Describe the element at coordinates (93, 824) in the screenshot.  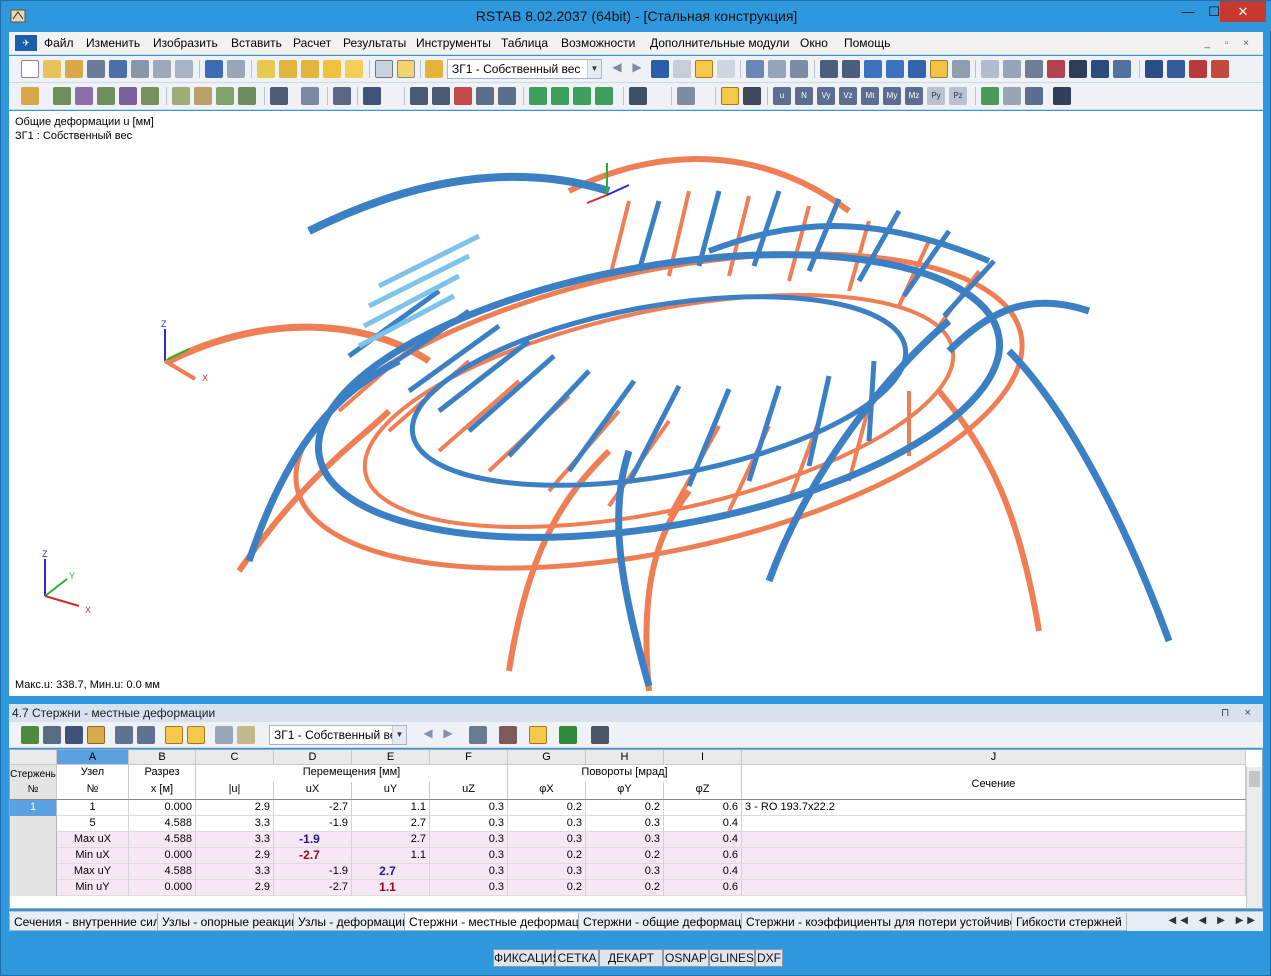
I see `cell-node: 5` at that location.